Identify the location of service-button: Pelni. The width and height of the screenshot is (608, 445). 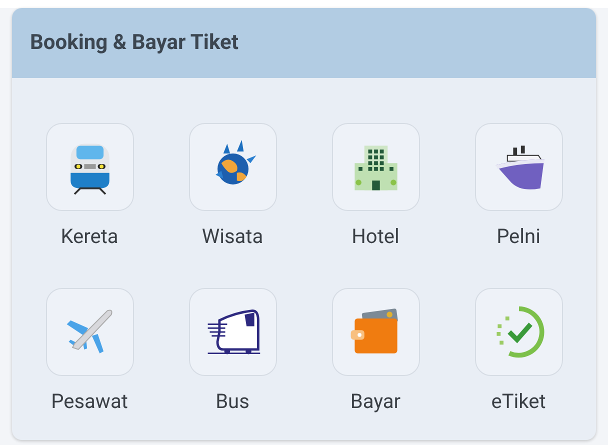
(518, 185).